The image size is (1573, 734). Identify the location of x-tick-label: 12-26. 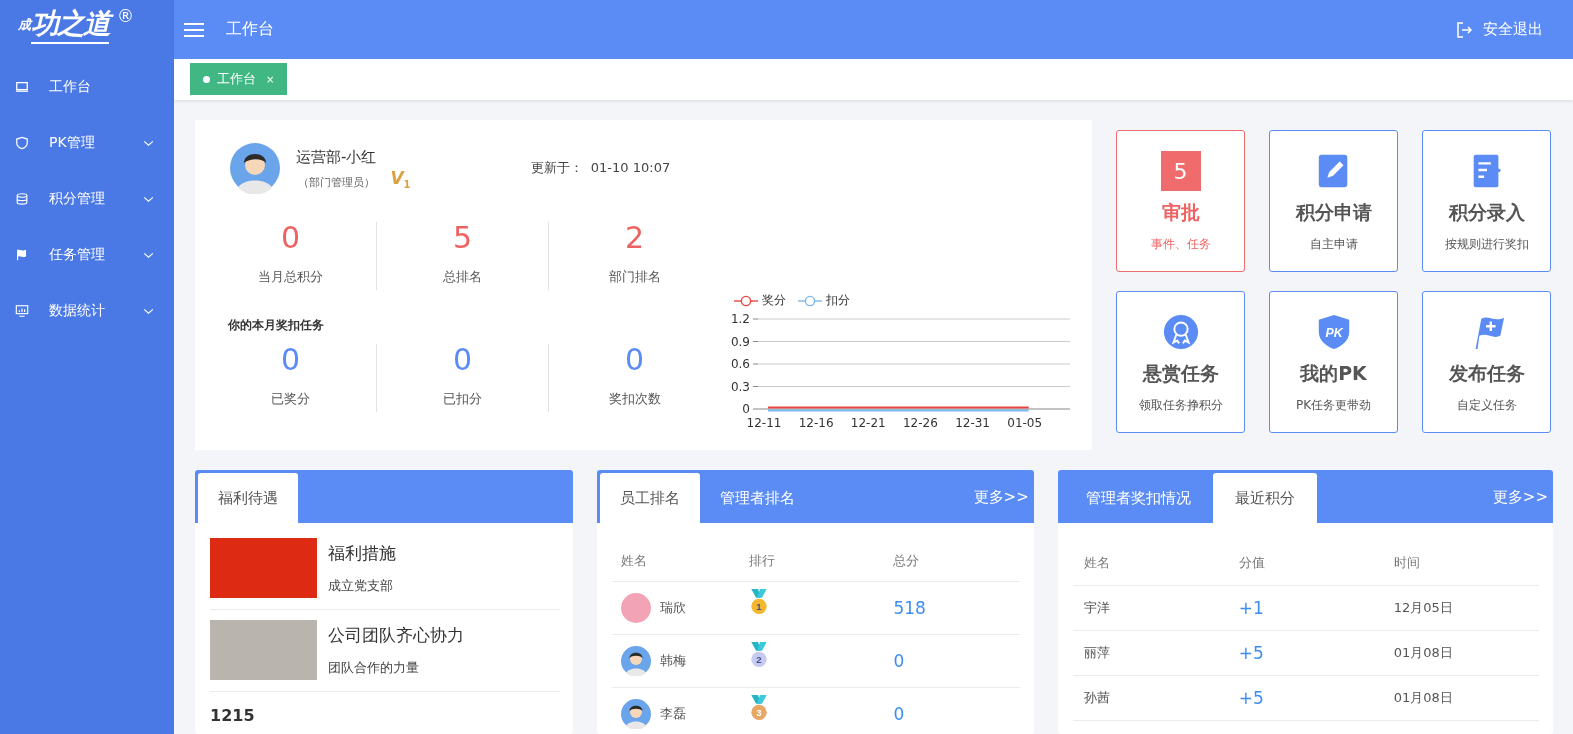
(920, 423).